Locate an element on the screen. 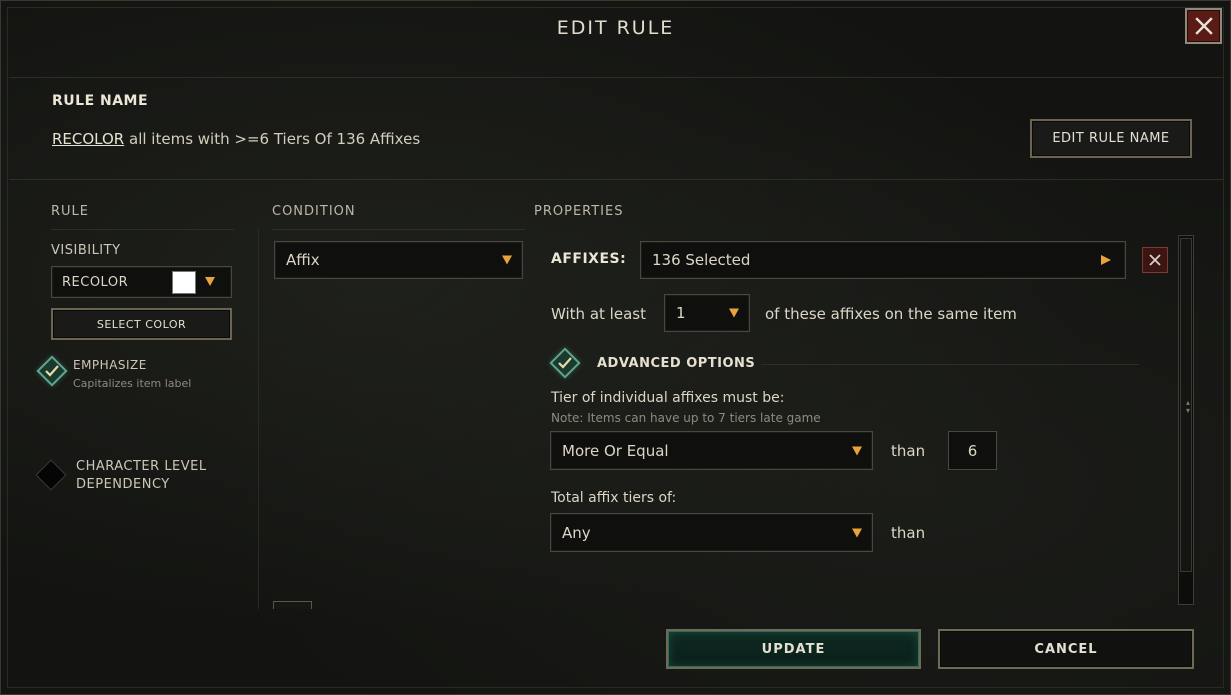 The height and width of the screenshot is (695, 1231). visibility-label: VISIBILITY is located at coordinates (86, 250).